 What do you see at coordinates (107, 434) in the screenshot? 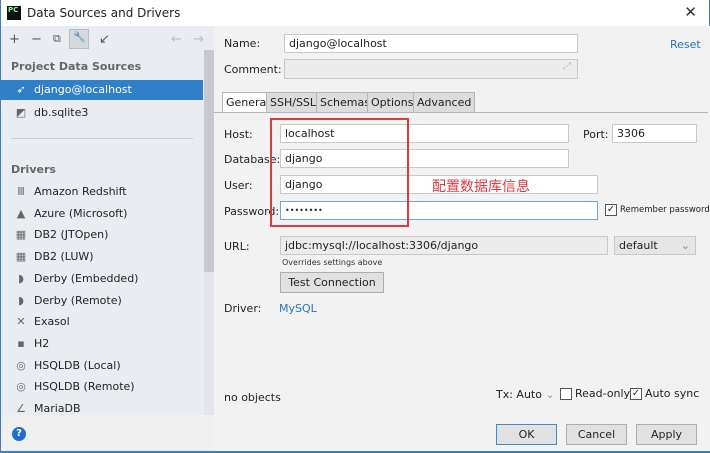
I see `sidebar-footer: ?` at bounding box center [107, 434].